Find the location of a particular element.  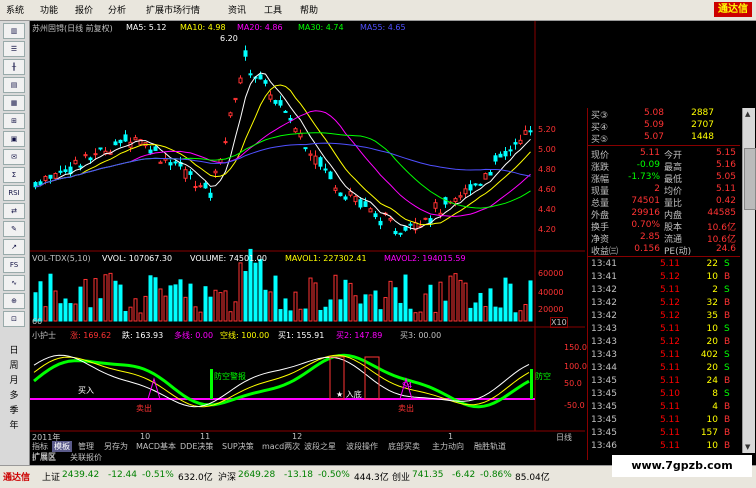

sh-pct: -0.51% is located at coordinates (158, 475).